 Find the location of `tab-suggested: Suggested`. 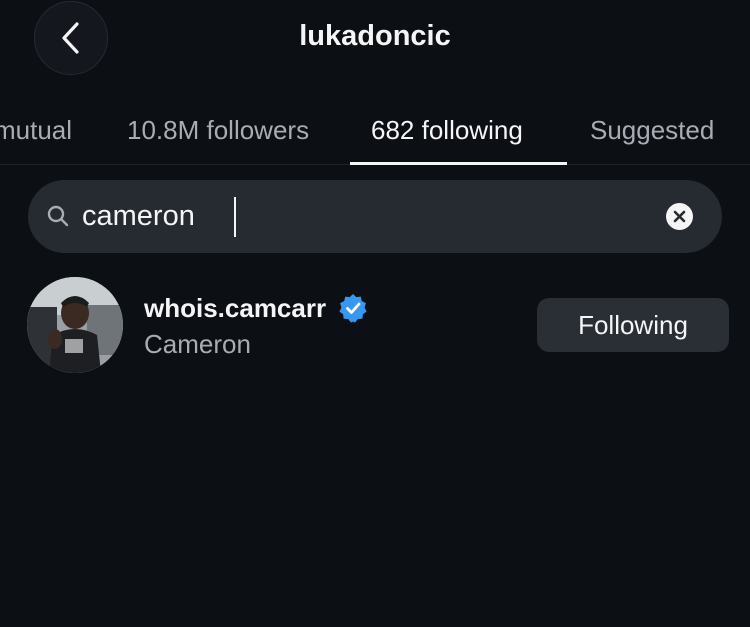

tab-suggested: Suggested is located at coordinates (652, 130).